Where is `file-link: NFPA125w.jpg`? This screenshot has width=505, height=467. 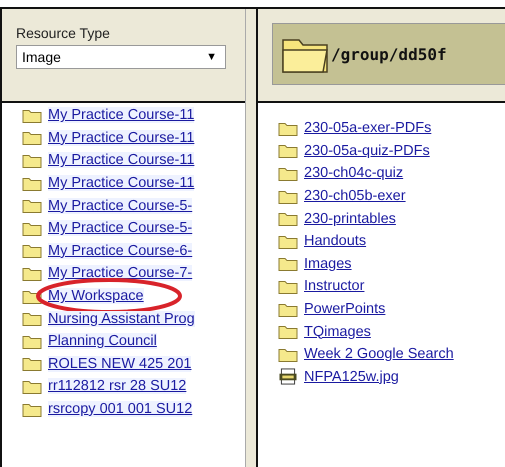
file-link: NFPA125w.jpg is located at coordinates (351, 376).